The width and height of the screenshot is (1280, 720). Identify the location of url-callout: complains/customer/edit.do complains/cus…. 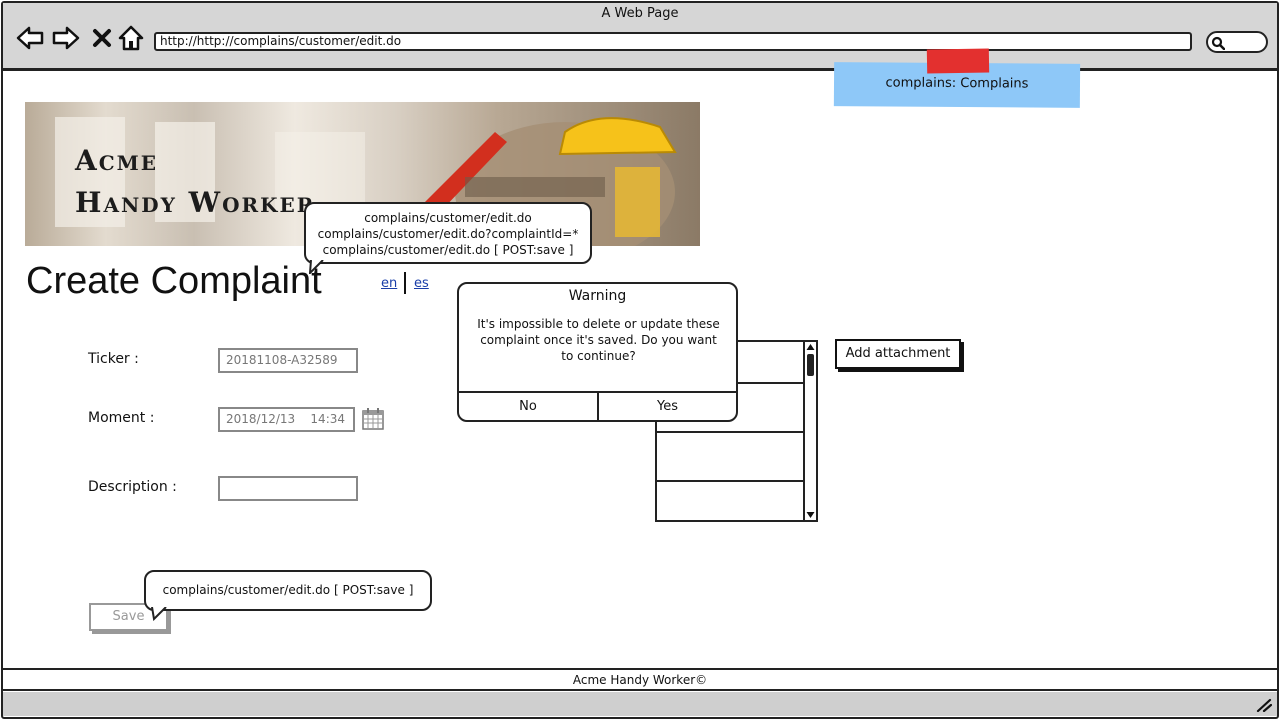
(448, 233).